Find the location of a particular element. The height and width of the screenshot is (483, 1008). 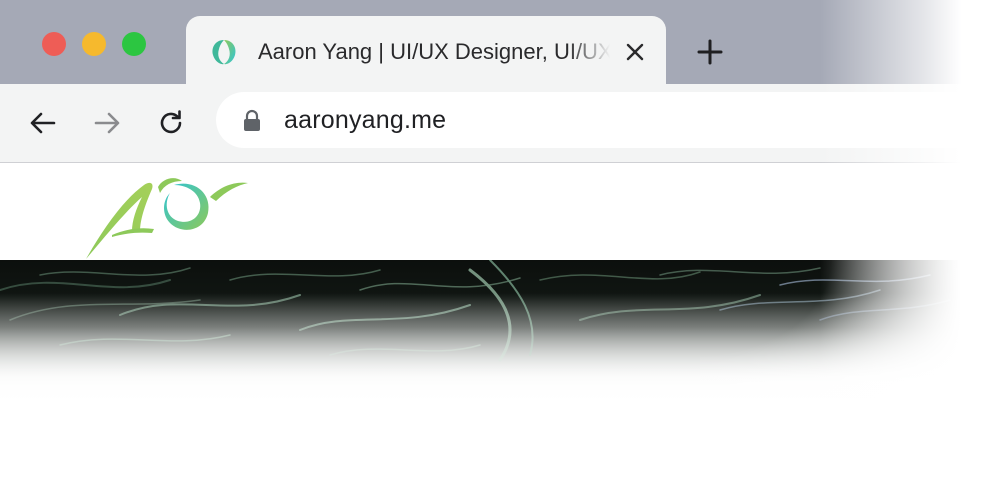

forward-arrow-icon is located at coordinates (107, 123).